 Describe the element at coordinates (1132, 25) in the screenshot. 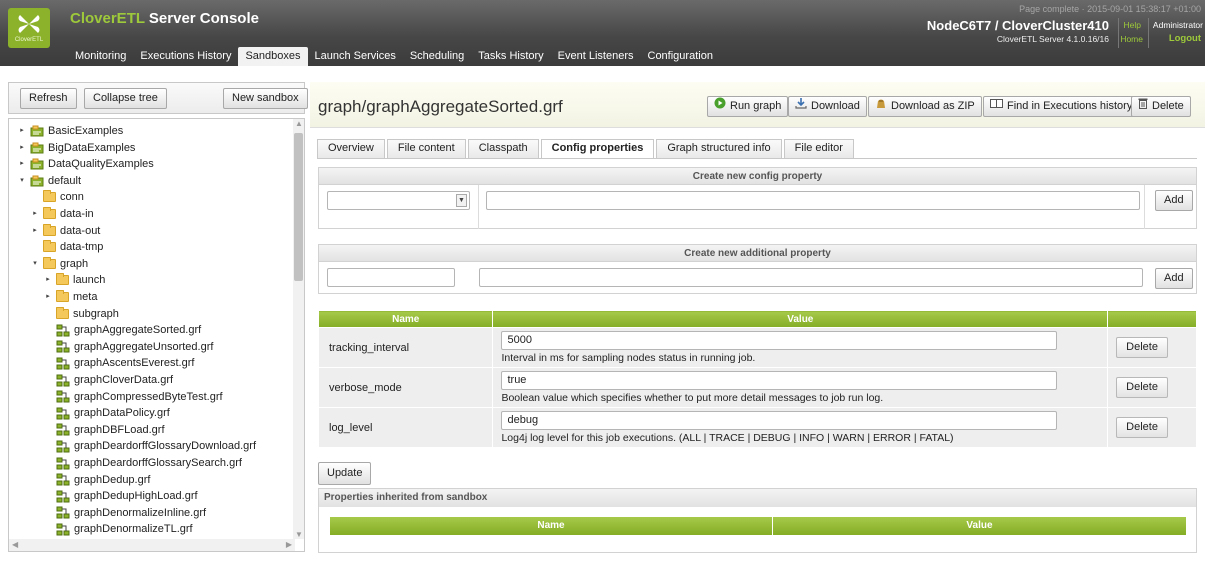

I see `help-link: Help` at that location.